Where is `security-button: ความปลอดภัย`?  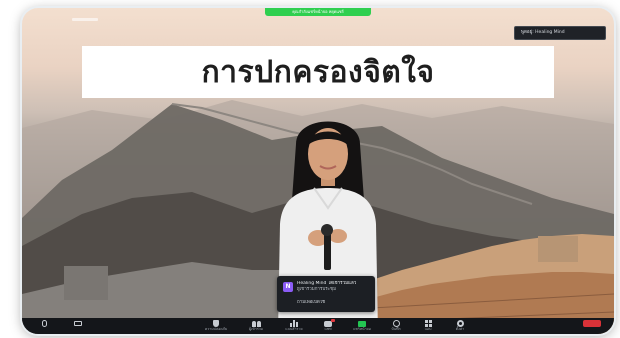
security-button: ความปลอดภัย is located at coordinates (216, 326).